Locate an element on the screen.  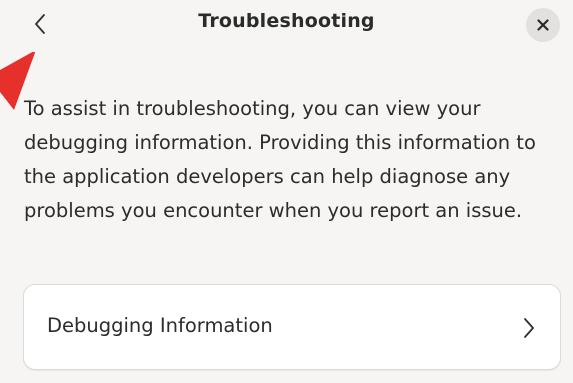
row-label: Debugging Information is located at coordinates (160, 325).